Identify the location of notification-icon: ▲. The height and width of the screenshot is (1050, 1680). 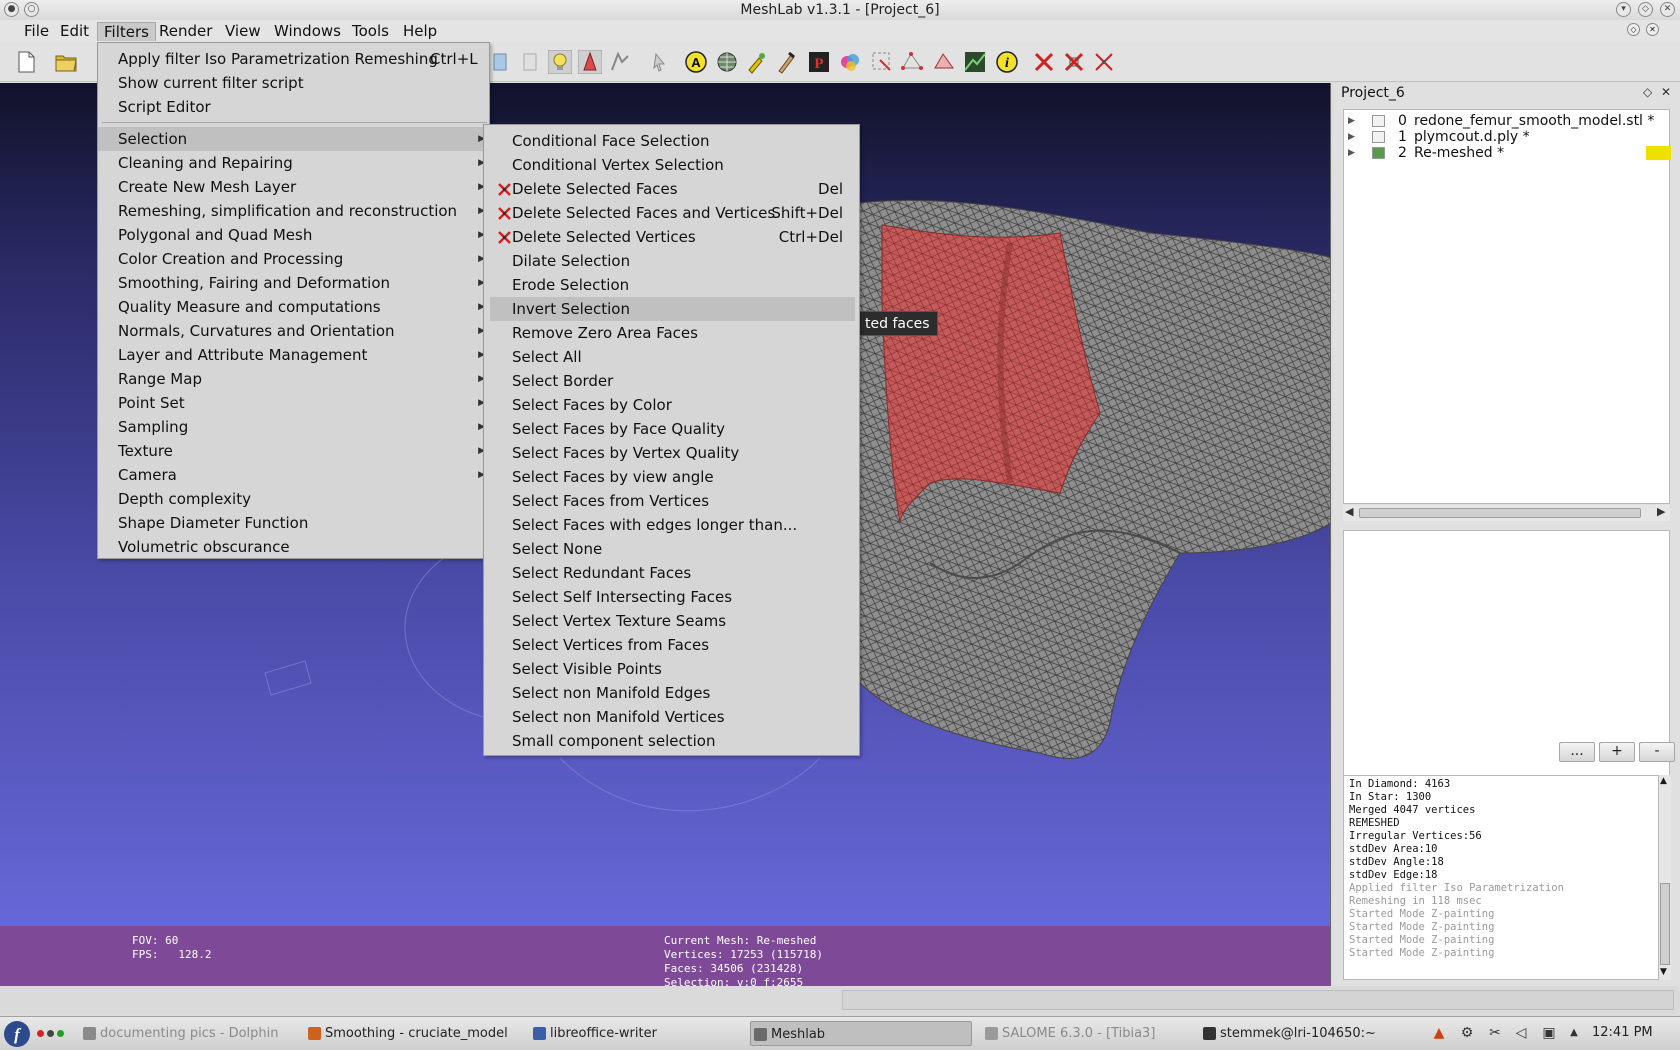
(1439, 1033).